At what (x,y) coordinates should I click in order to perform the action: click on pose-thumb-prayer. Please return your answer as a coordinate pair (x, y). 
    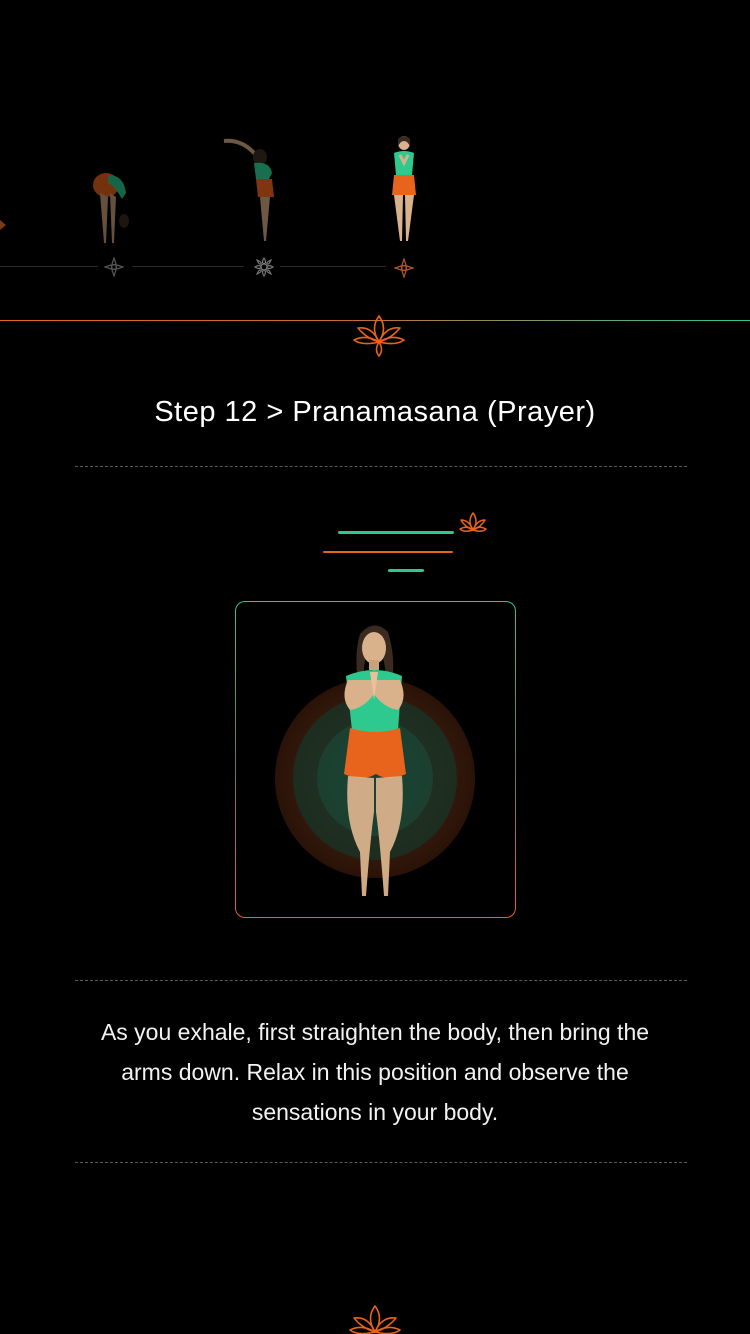
    Looking at the image, I should click on (404, 188).